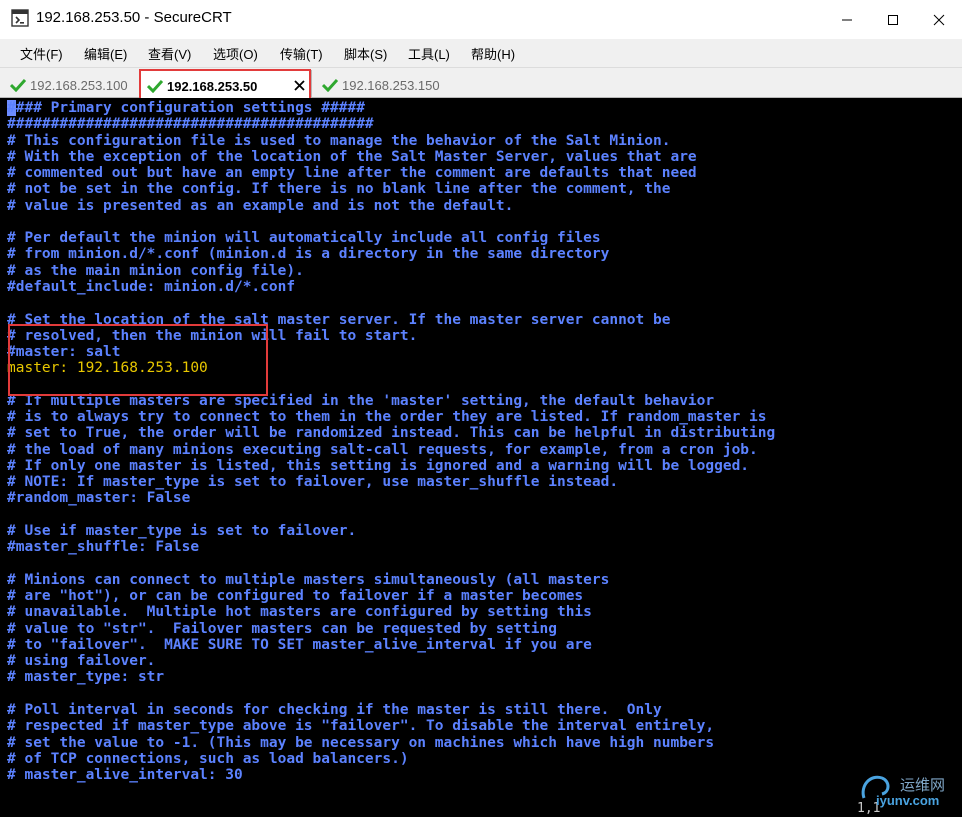 The height and width of the screenshot is (817, 962). What do you see at coordinates (481, 19) in the screenshot?
I see `title-bar: 192.168.253.50 - SecureCRT` at bounding box center [481, 19].